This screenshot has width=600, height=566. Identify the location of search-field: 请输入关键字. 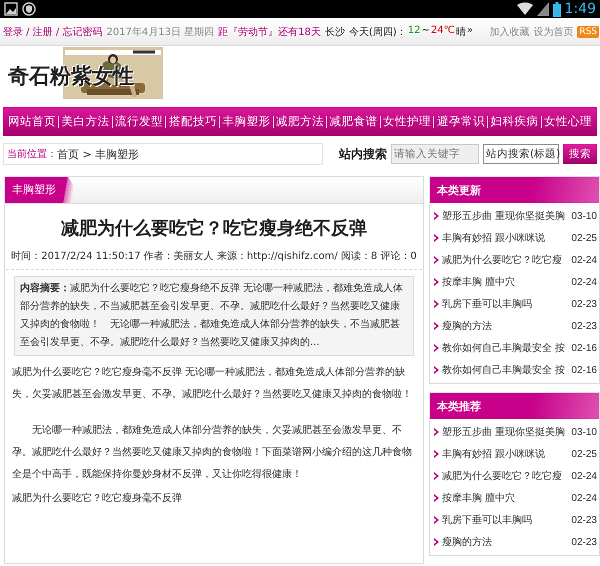
(435, 154).